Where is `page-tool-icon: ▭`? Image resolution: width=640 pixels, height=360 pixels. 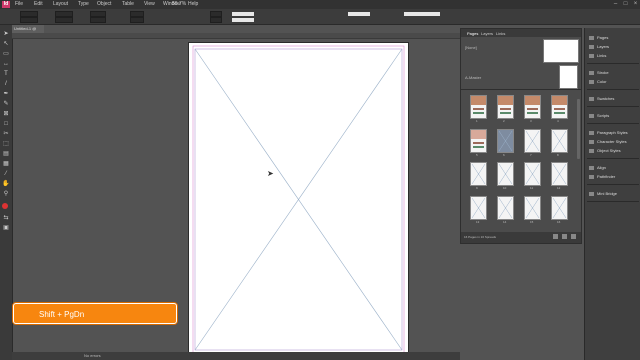 page-tool-icon: ▭ is located at coordinates (6, 54).